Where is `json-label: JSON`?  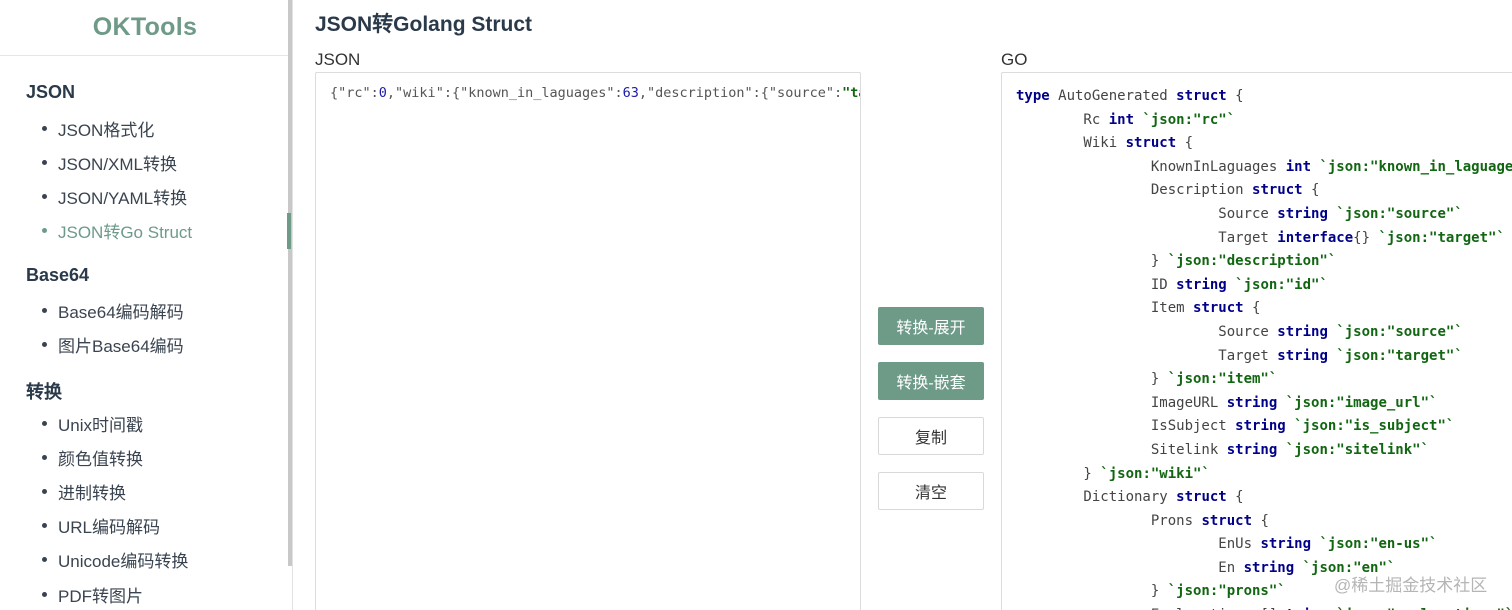 json-label: JSON is located at coordinates (338, 59).